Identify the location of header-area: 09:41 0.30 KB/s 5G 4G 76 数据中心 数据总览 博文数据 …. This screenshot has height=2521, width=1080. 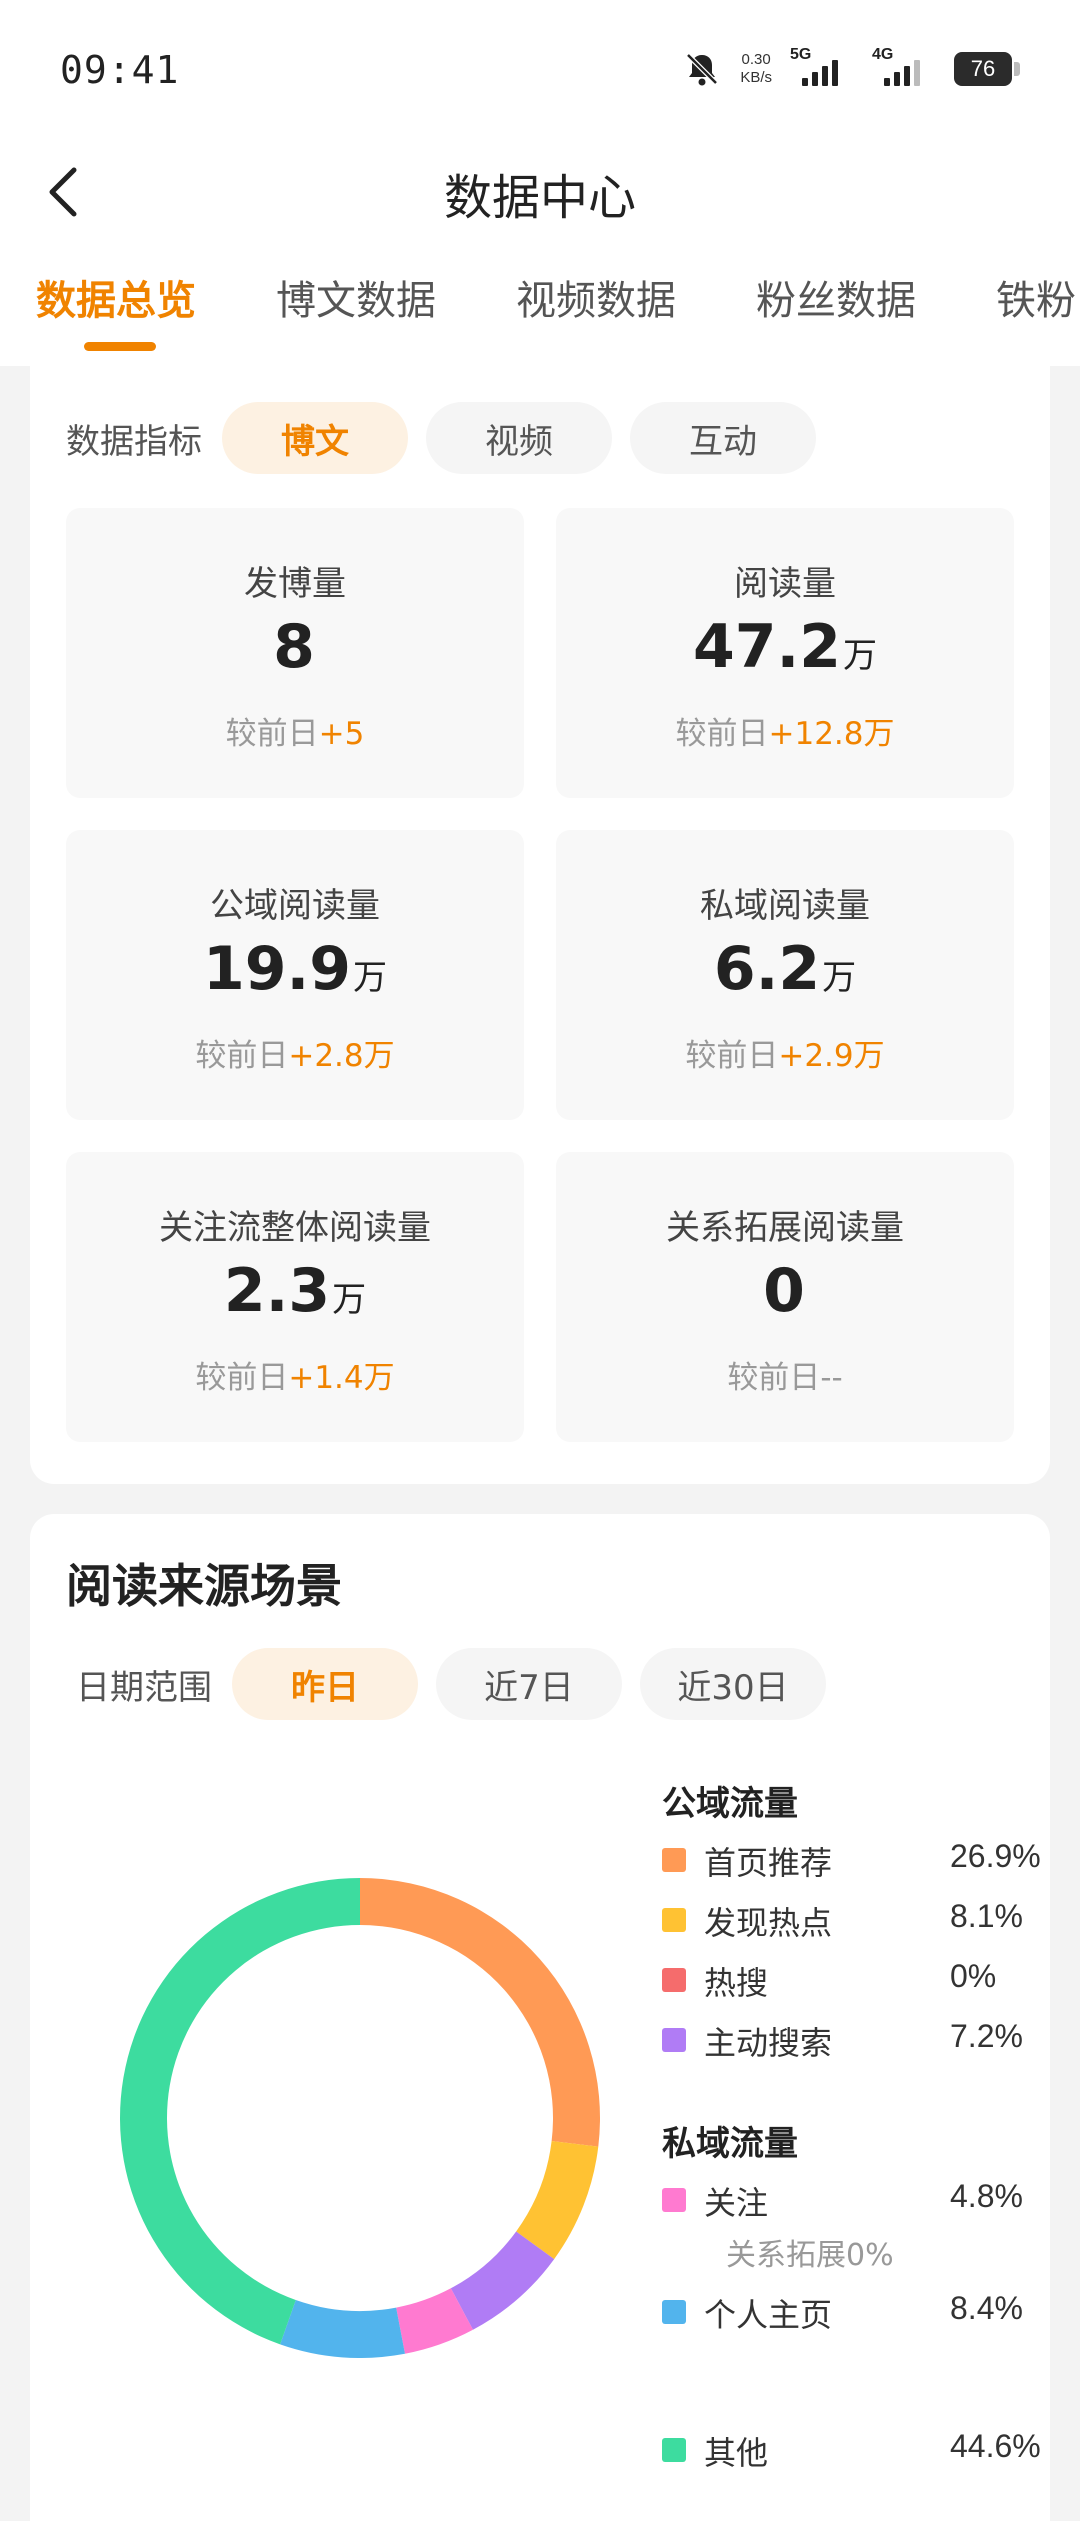
(540, 183).